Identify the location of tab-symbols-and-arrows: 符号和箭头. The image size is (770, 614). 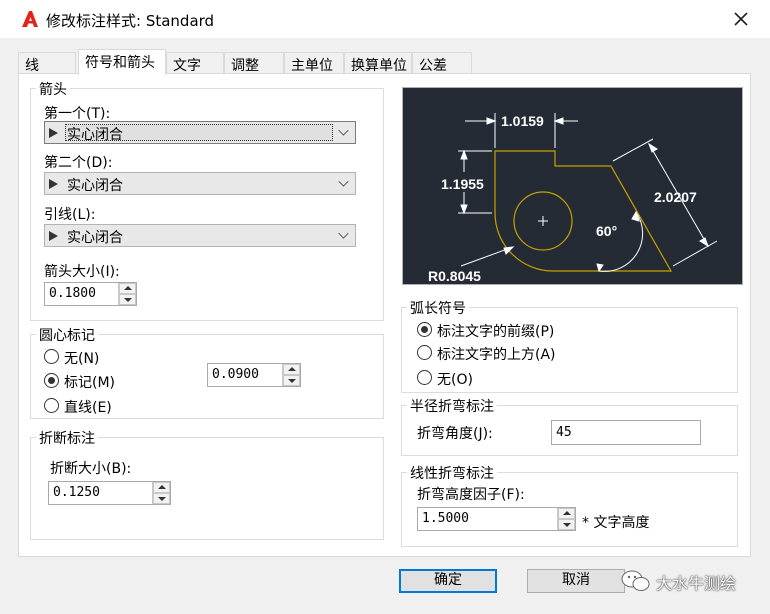
(122, 62).